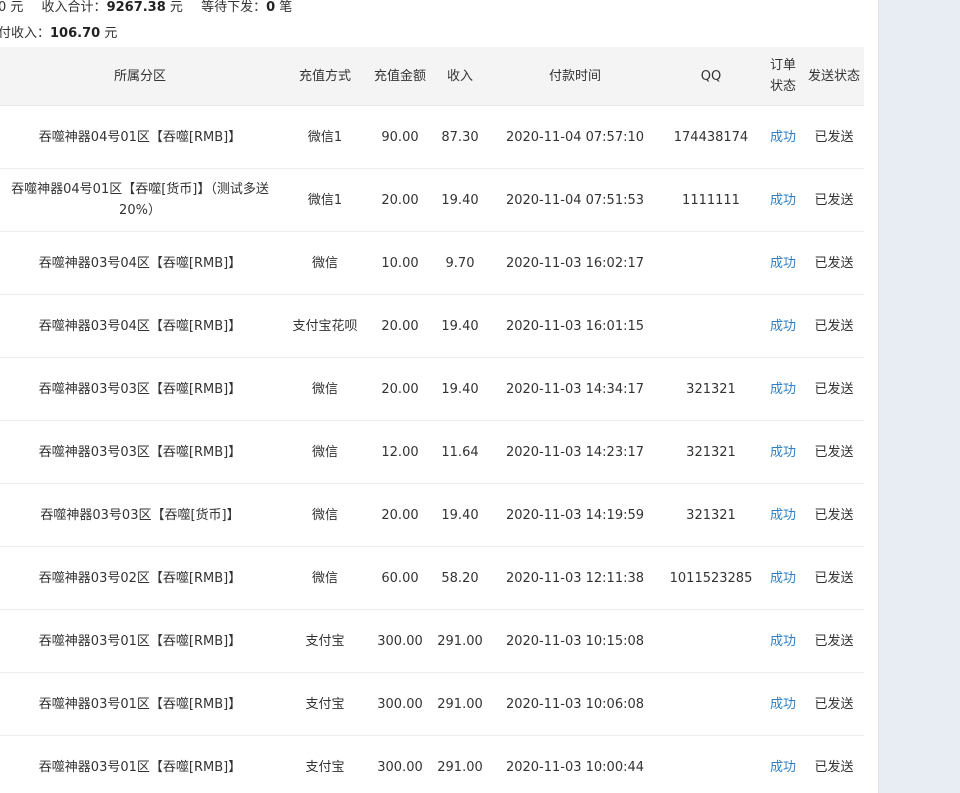  What do you see at coordinates (833, 76) in the screenshot?
I see `header-send-status: 发送状态` at bounding box center [833, 76].